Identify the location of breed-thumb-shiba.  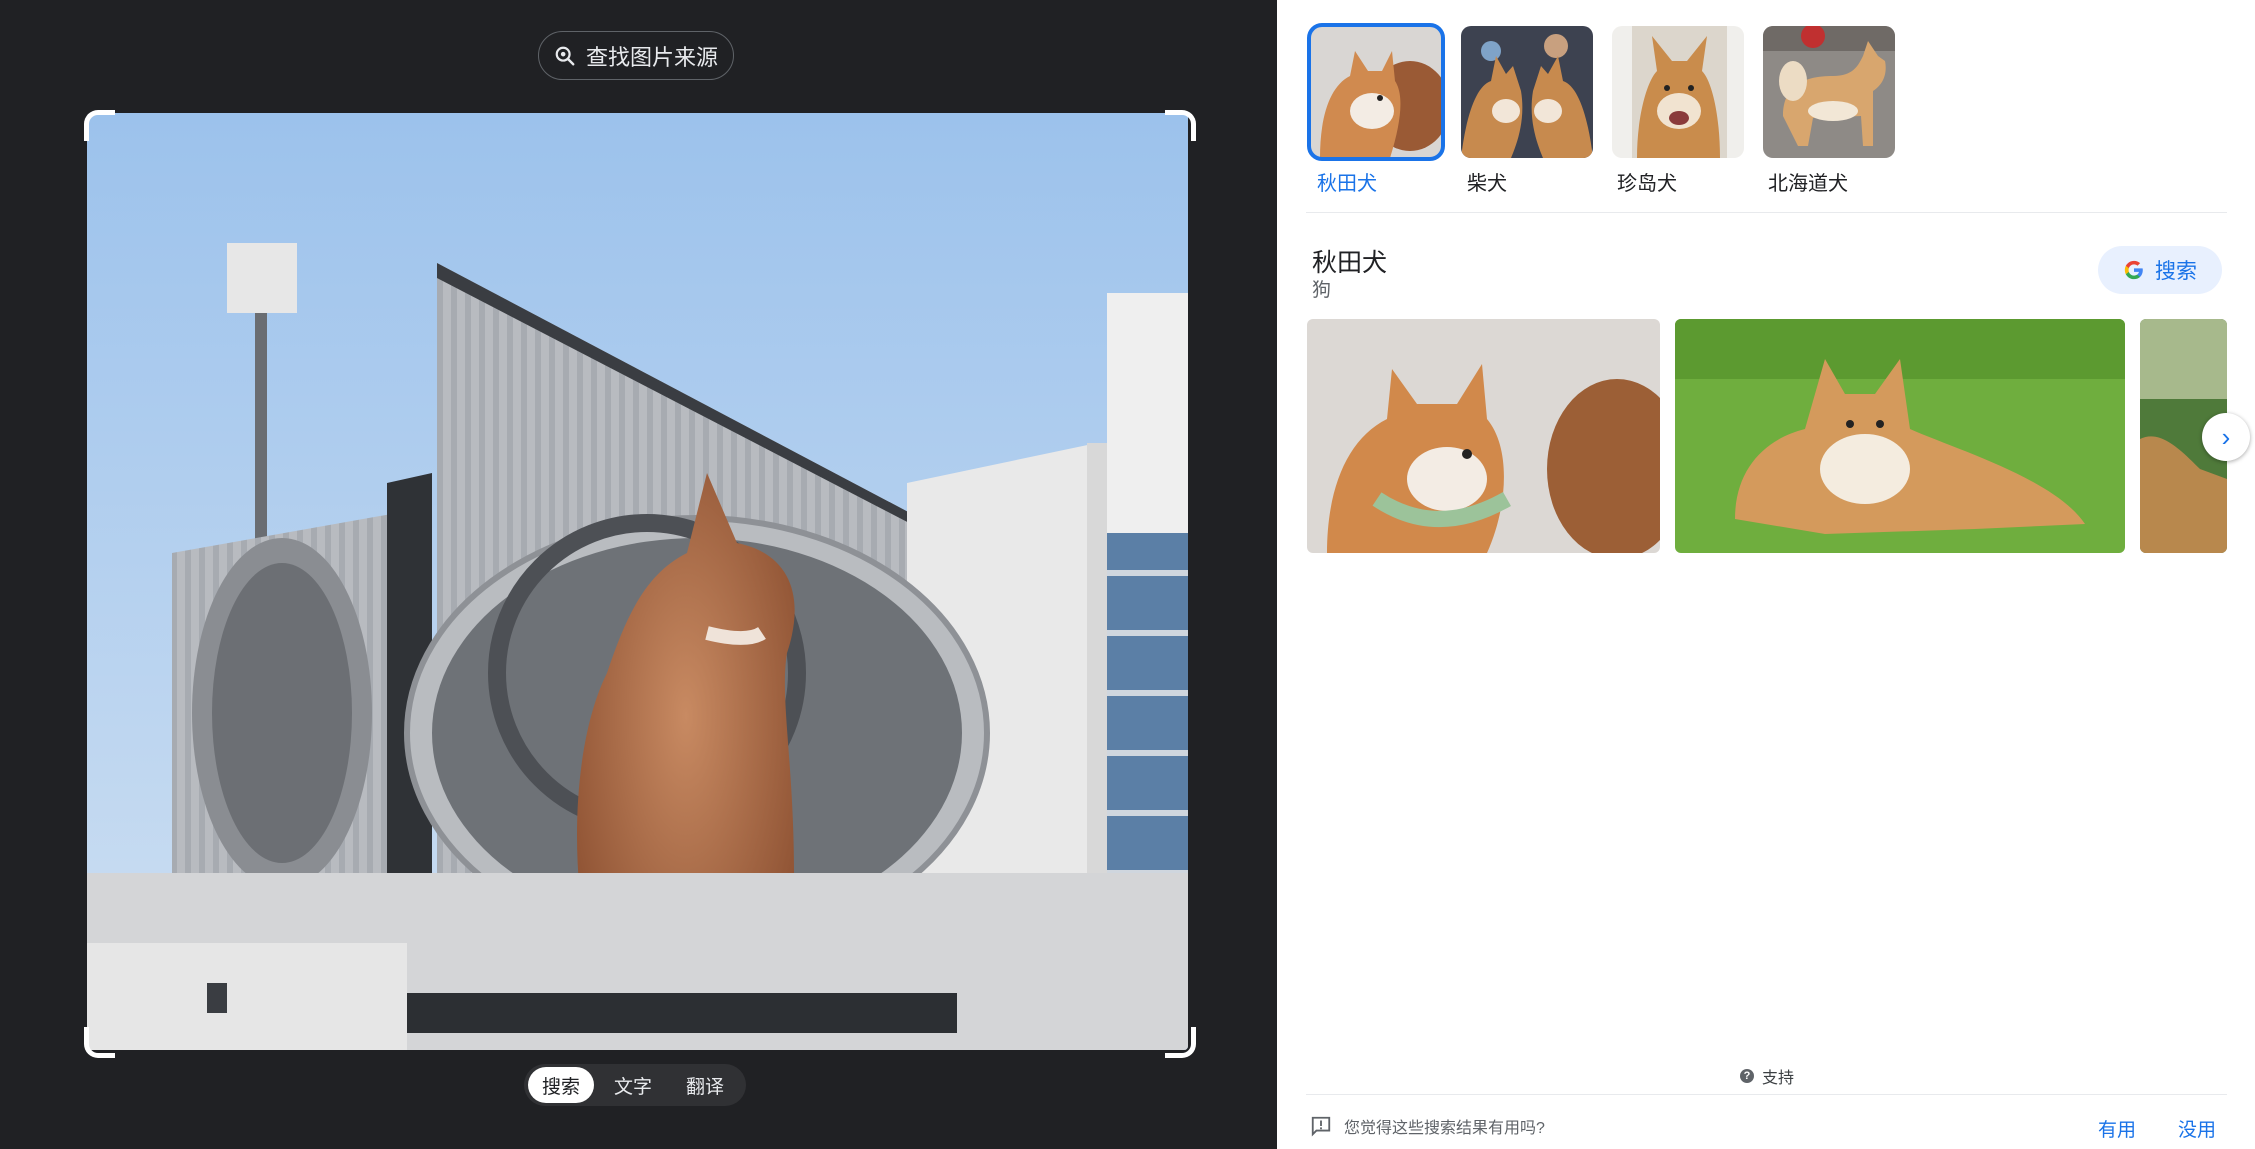
(1527, 92).